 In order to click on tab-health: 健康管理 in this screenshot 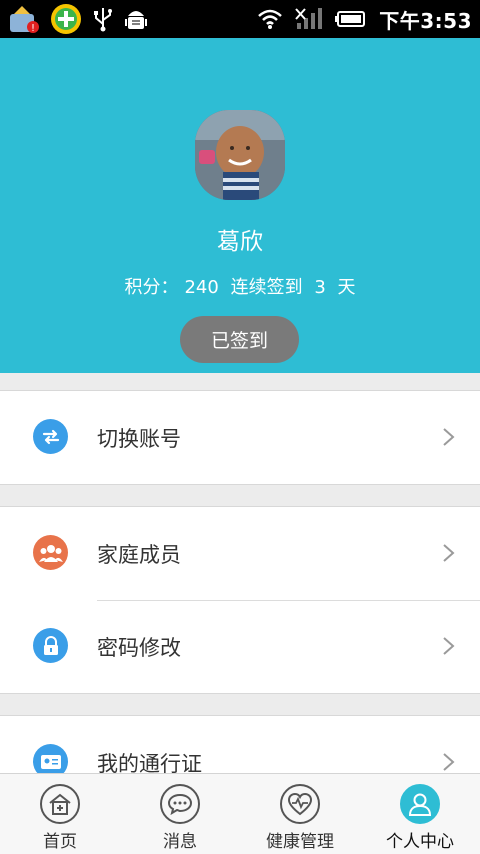, I will do `click(300, 814)`.